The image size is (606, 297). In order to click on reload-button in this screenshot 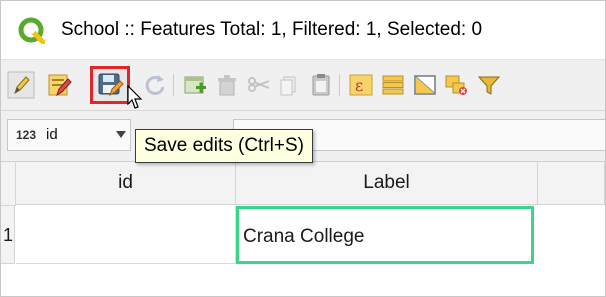, I will do `click(155, 85)`.